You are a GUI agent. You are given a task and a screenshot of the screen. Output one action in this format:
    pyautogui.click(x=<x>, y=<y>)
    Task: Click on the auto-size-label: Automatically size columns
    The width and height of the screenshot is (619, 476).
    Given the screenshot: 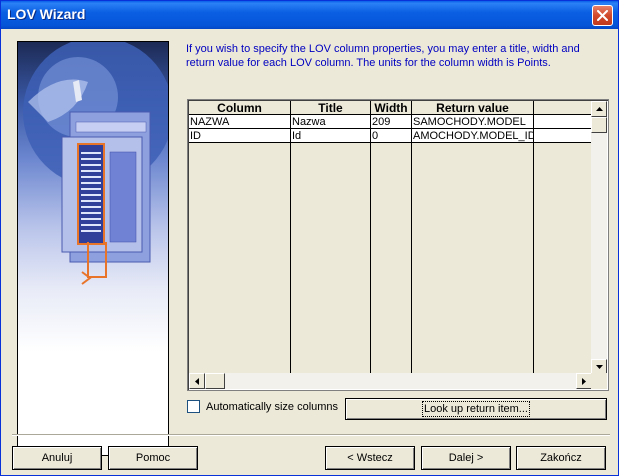 What is the action you would take?
    pyautogui.click(x=272, y=407)
    